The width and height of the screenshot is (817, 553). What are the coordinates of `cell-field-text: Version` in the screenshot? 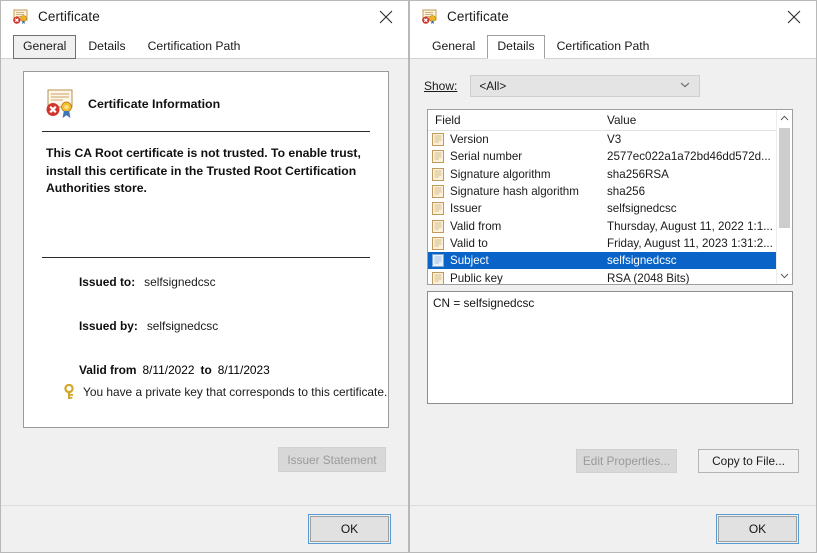 It's located at (469, 140).